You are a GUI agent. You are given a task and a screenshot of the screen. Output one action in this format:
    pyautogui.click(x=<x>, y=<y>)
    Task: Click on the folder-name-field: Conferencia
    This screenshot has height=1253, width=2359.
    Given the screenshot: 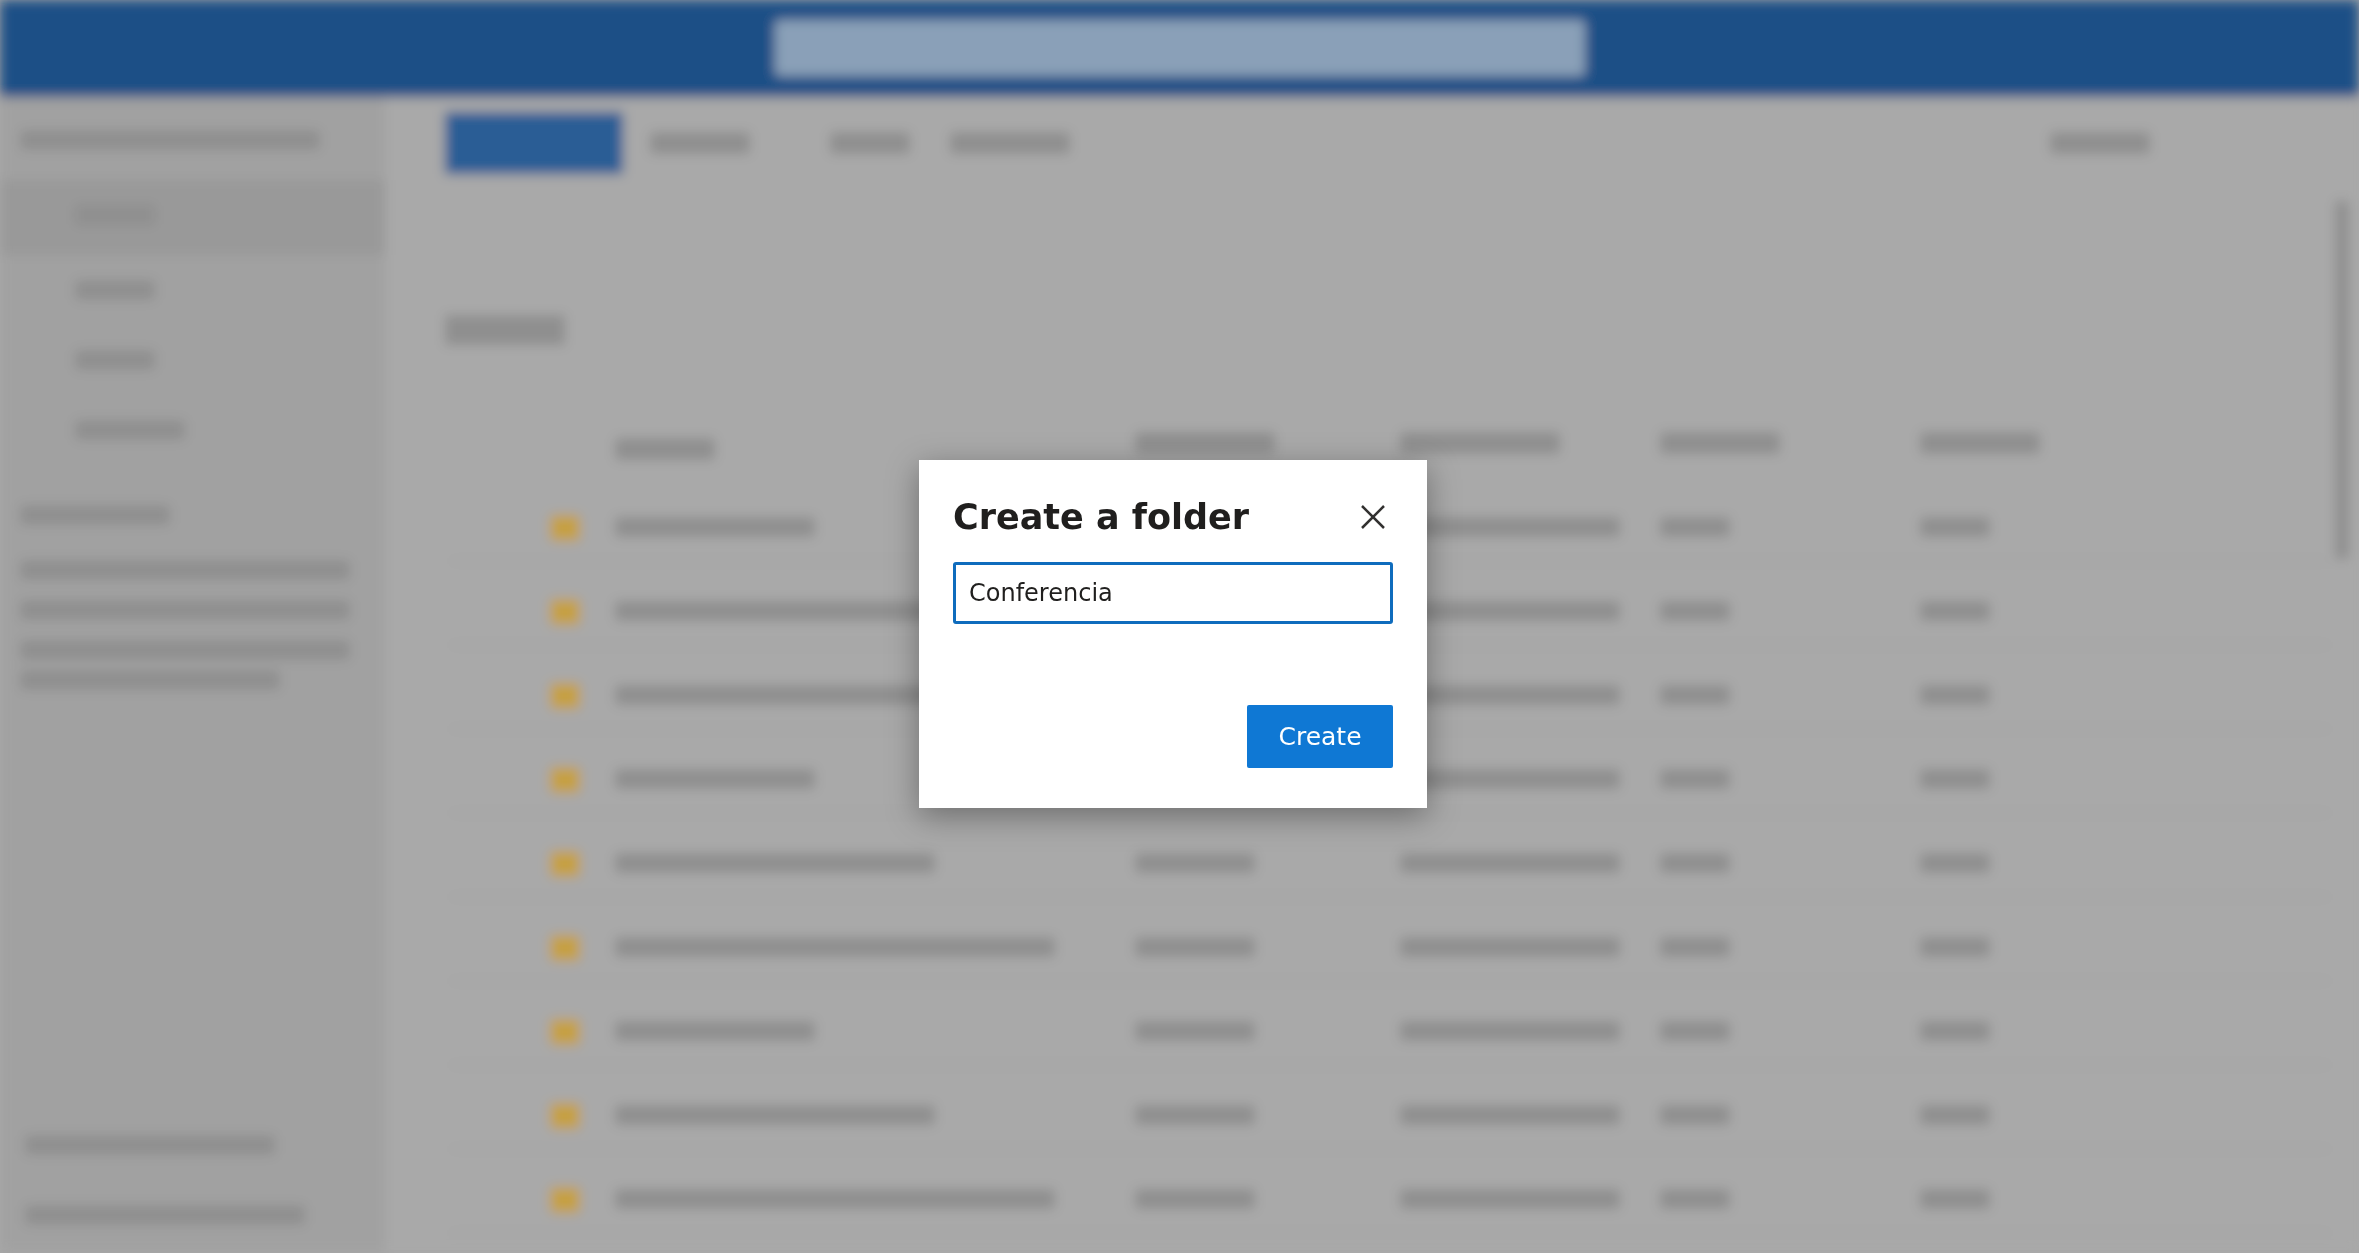 What is the action you would take?
    pyautogui.click(x=1173, y=593)
    